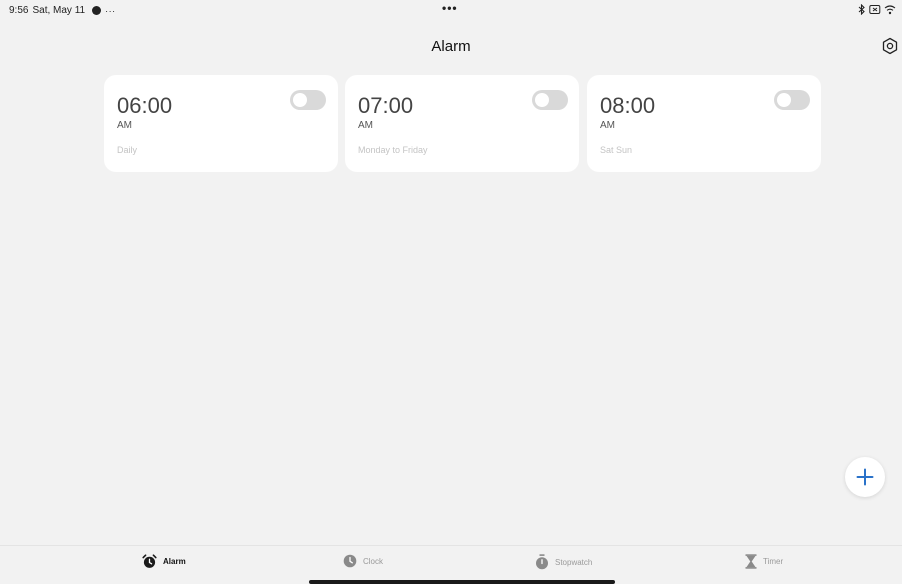 The width and height of the screenshot is (902, 584). What do you see at coordinates (221, 123) in the screenshot?
I see `alarm-card: 06:00 AM Daily` at bounding box center [221, 123].